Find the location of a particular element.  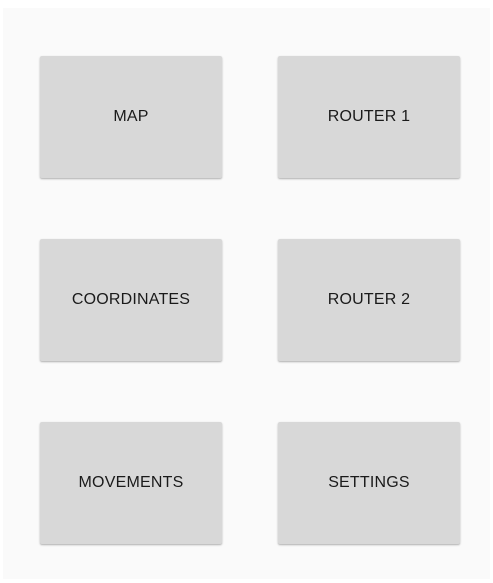

settings-button-label: SETTINGS is located at coordinates (369, 482).